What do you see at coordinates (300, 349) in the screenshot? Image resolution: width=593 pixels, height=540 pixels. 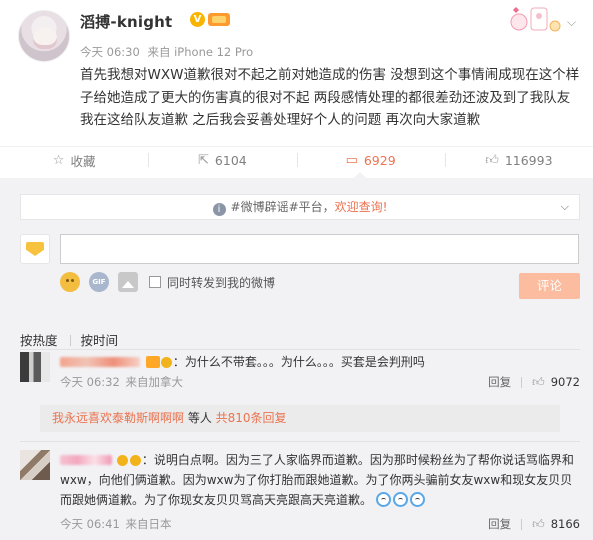 I see `sort-divider-line` at bounding box center [300, 349].